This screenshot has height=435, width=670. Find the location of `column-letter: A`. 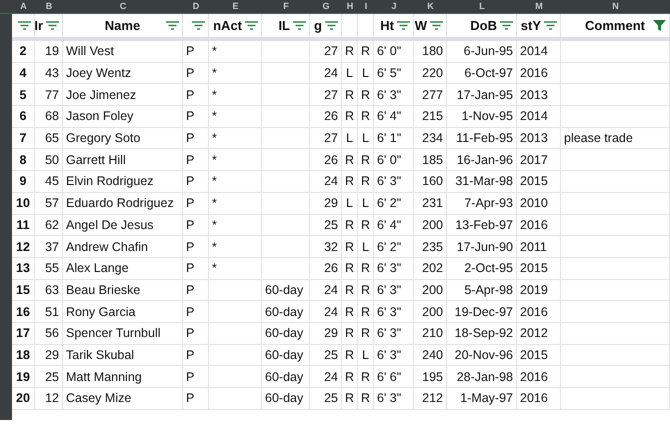

column-letter: A is located at coordinates (23, 6).